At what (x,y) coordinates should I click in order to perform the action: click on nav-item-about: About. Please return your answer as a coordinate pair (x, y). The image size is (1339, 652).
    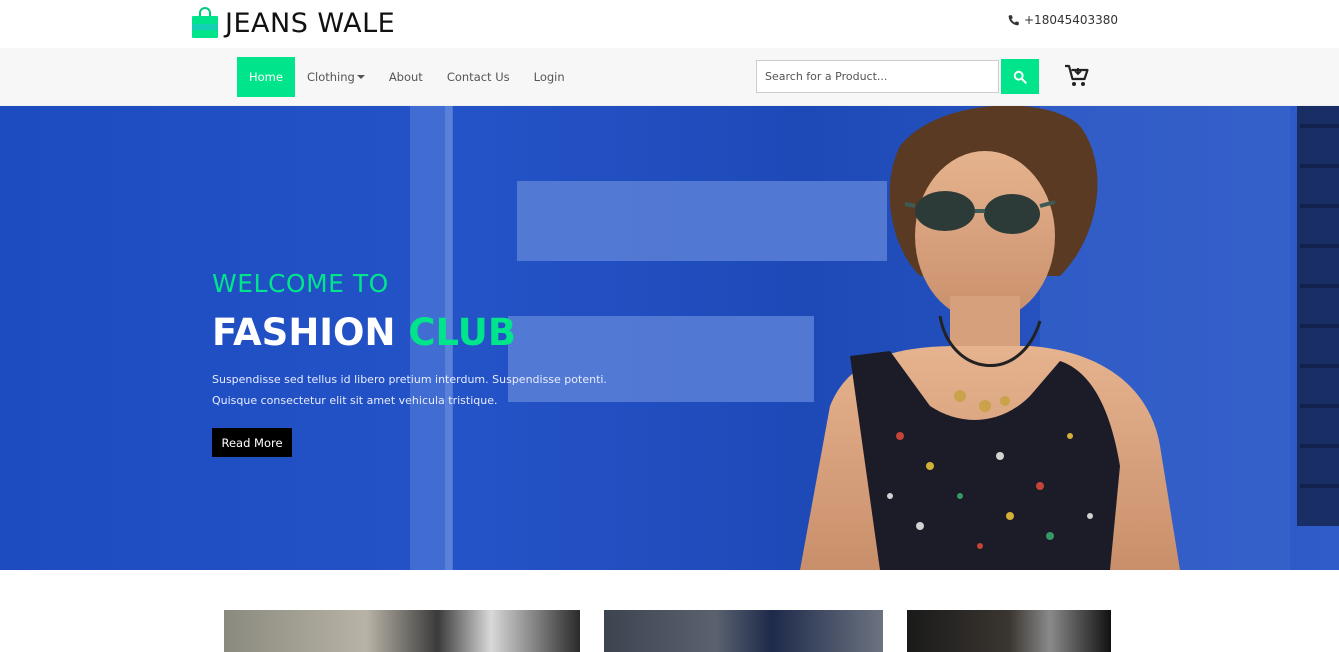
    Looking at the image, I should click on (406, 77).